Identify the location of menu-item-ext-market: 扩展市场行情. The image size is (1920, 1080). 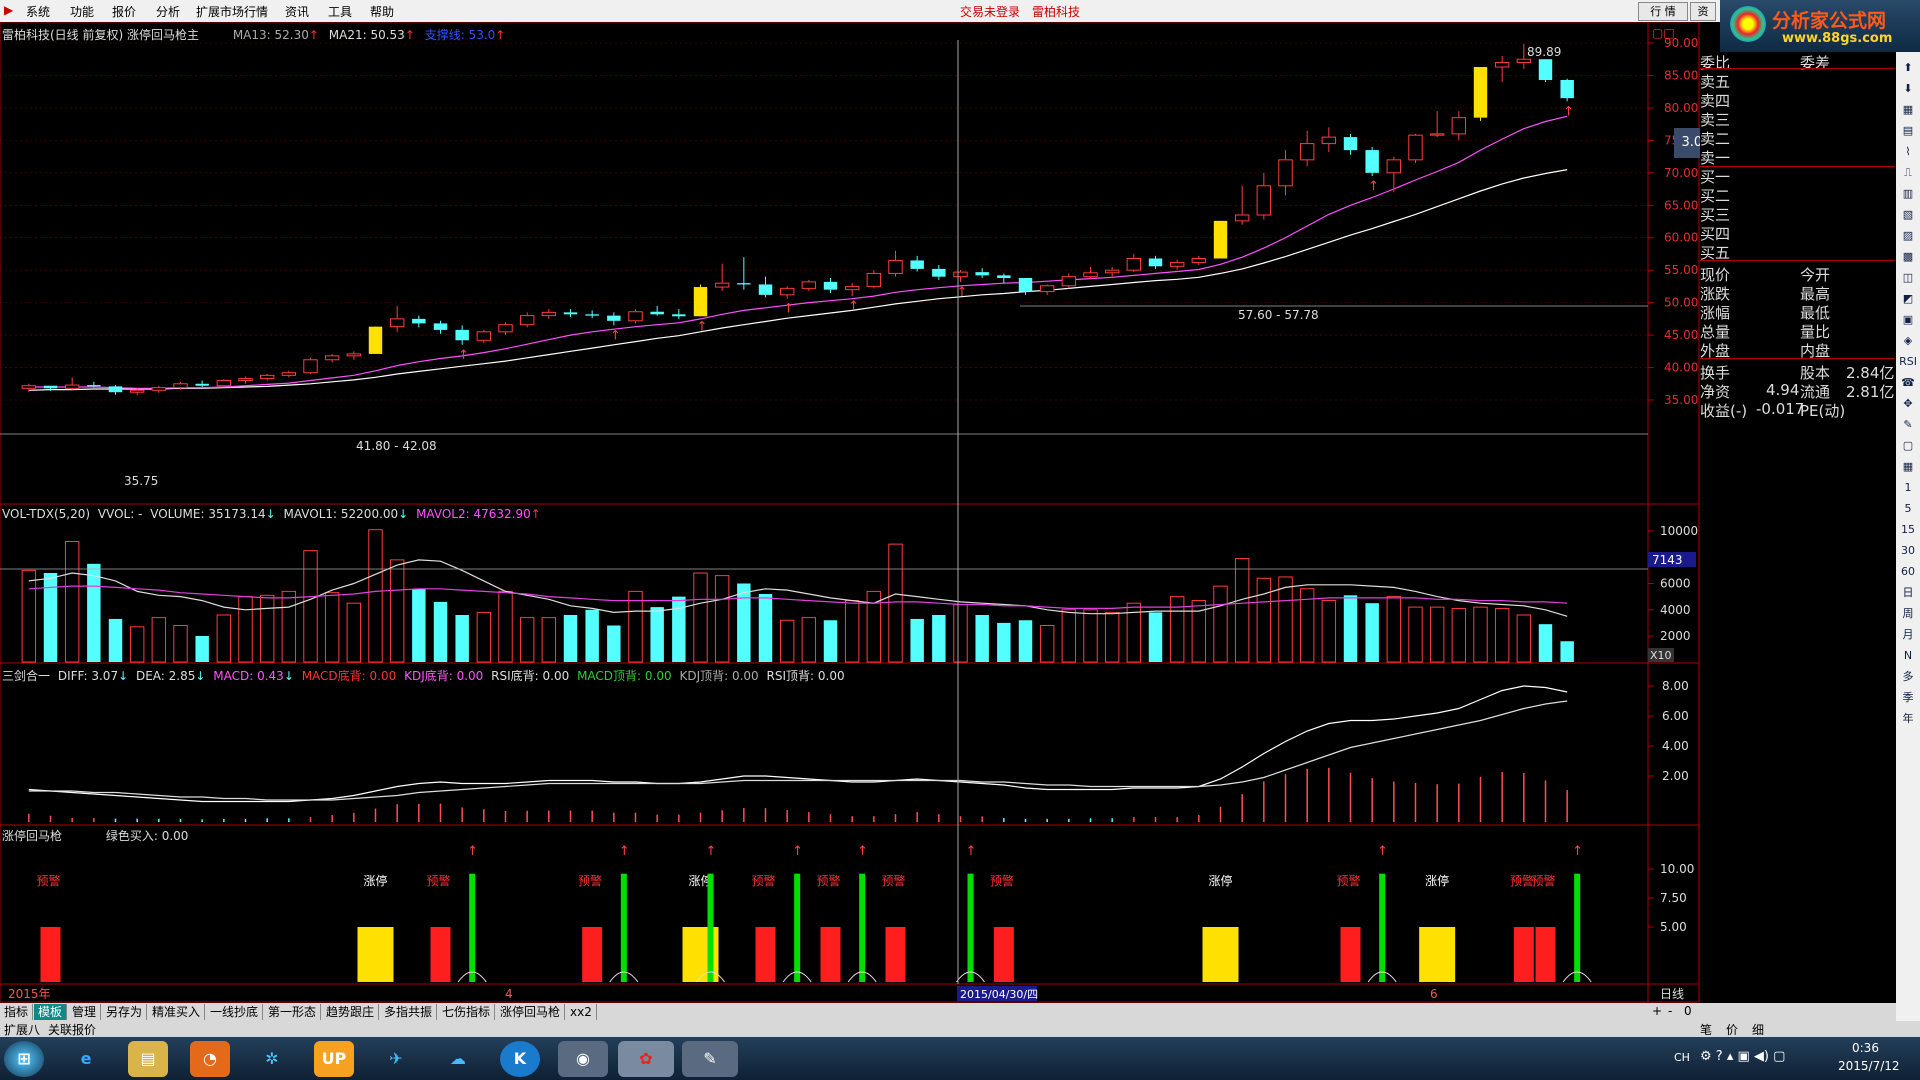
(232, 11).